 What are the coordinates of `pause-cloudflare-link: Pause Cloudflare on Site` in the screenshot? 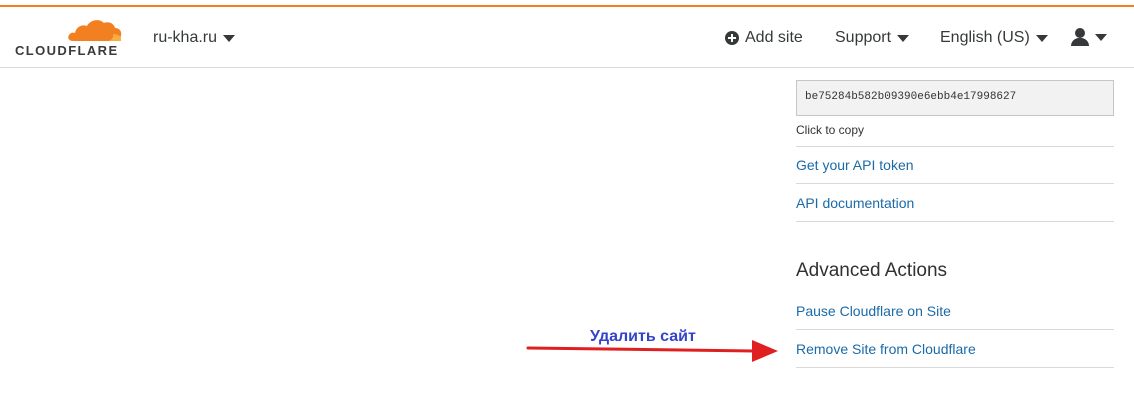 It's located at (955, 311).